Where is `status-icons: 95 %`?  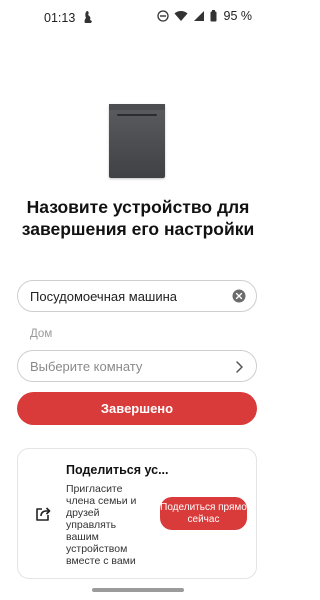 status-icons: 95 % is located at coordinates (204, 16).